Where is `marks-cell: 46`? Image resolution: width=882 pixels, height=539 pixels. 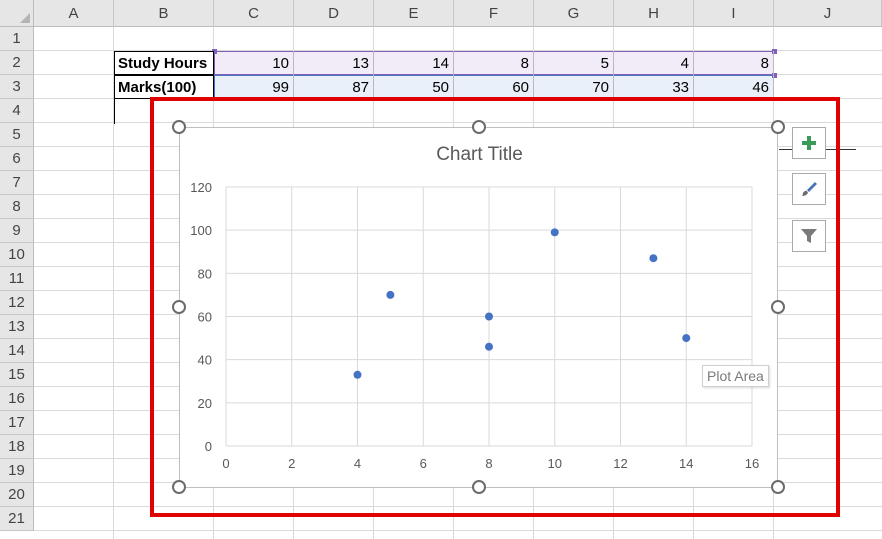 marks-cell: 46 is located at coordinates (734, 87).